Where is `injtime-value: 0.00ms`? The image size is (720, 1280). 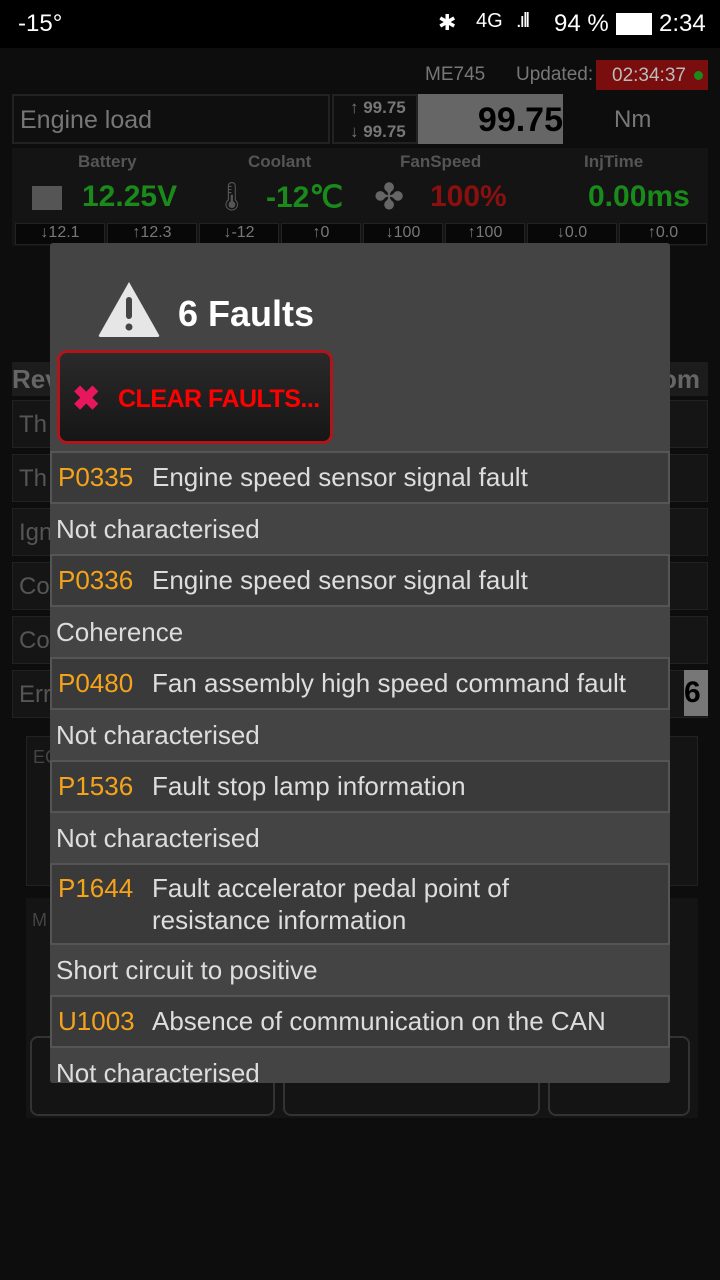 injtime-value: 0.00ms is located at coordinates (639, 196).